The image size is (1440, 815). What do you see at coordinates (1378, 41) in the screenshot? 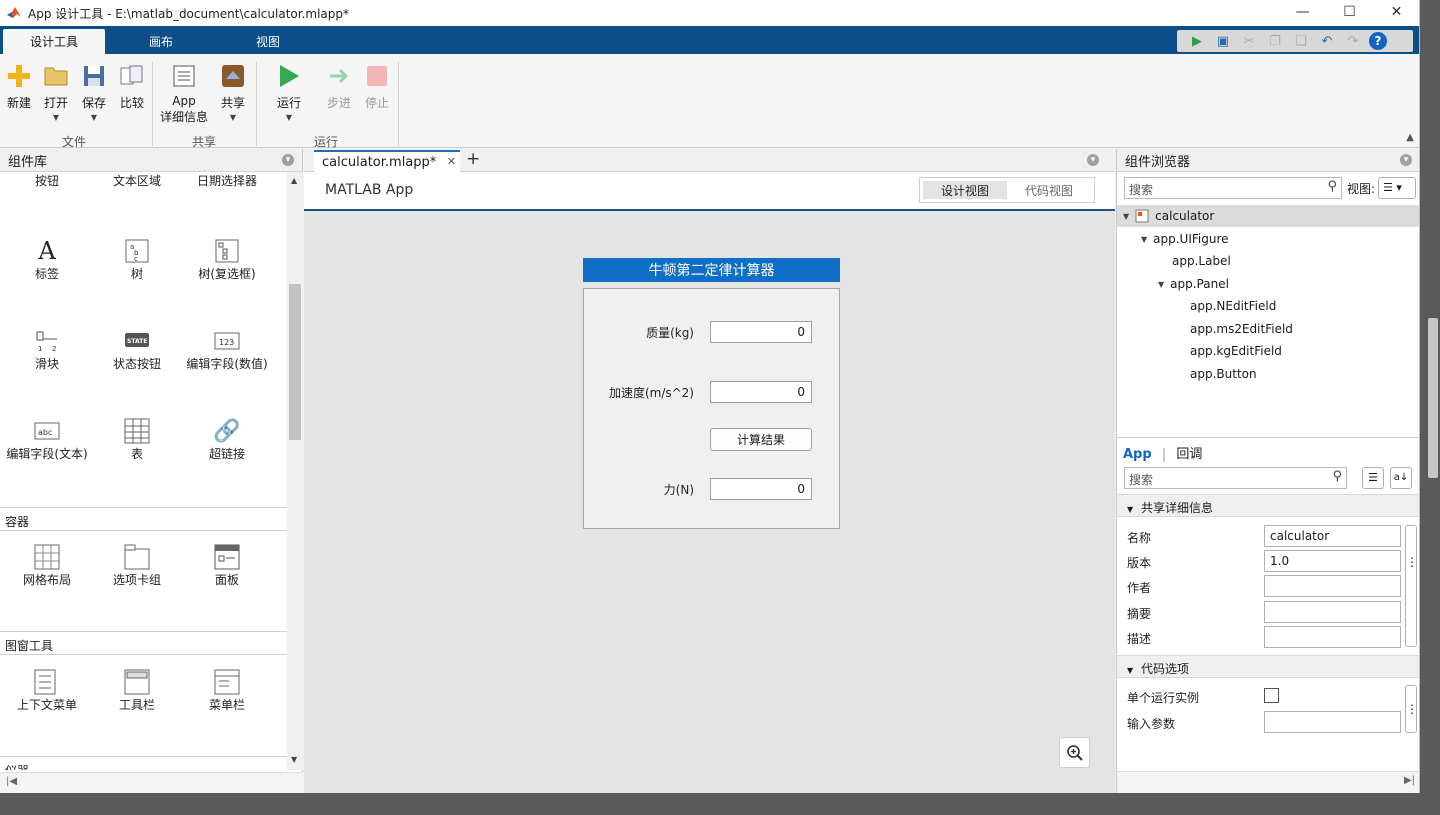
I see `help-icon: ?` at bounding box center [1378, 41].